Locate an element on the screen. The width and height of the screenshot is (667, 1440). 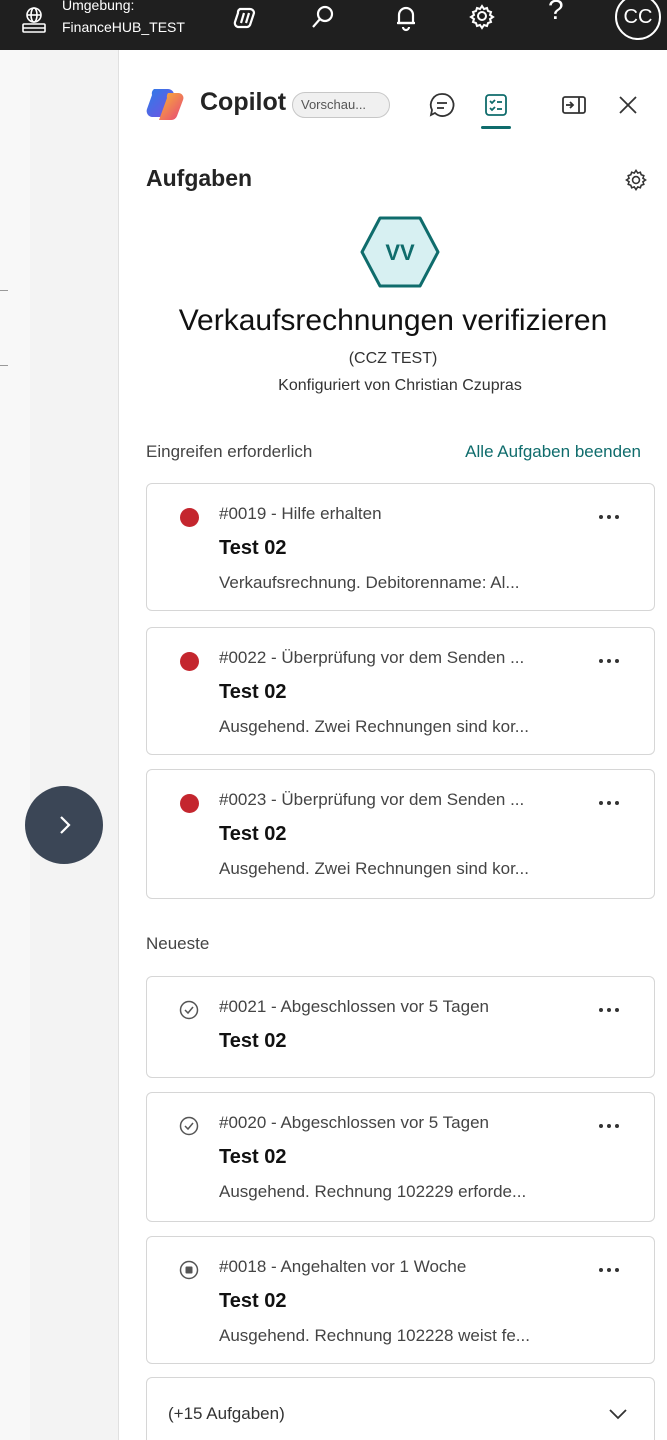
chat-icon is located at coordinates (442, 105).